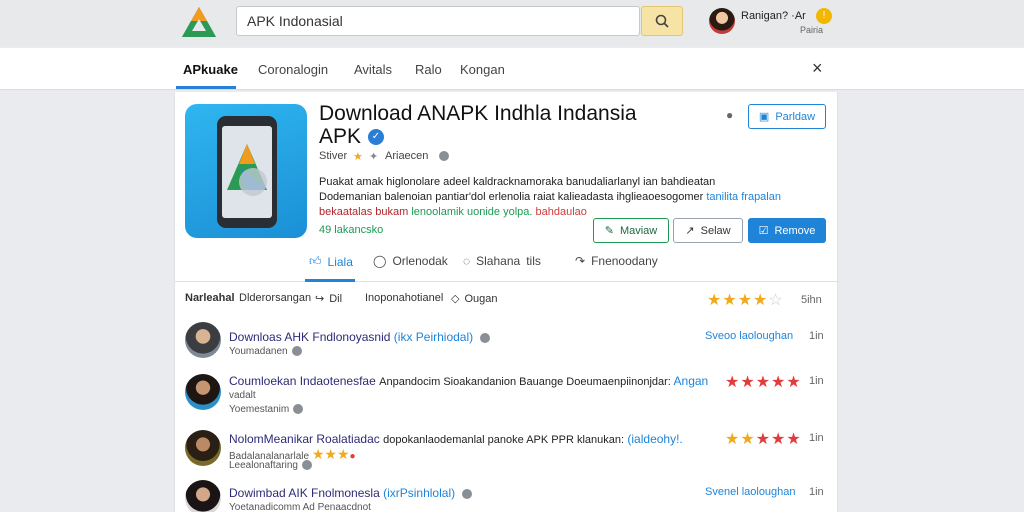 The height and width of the screenshot is (512, 1024). Describe the element at coordinates (763, 231) in the screenshot. I see `check-icon: ☑` at that location.